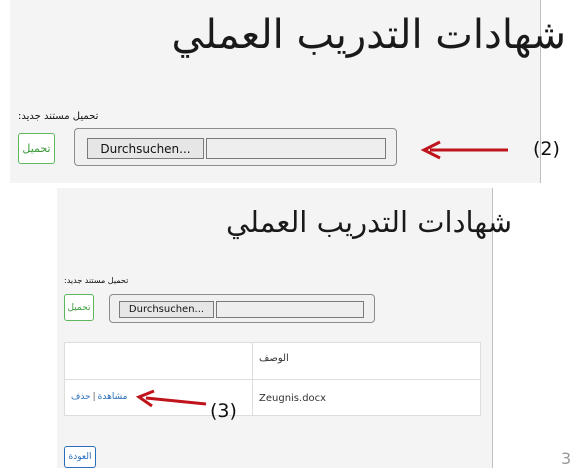  Describe the element at coordinates (274, 358) in the screenshot. I see `column-header-description: الوصف` at that location.